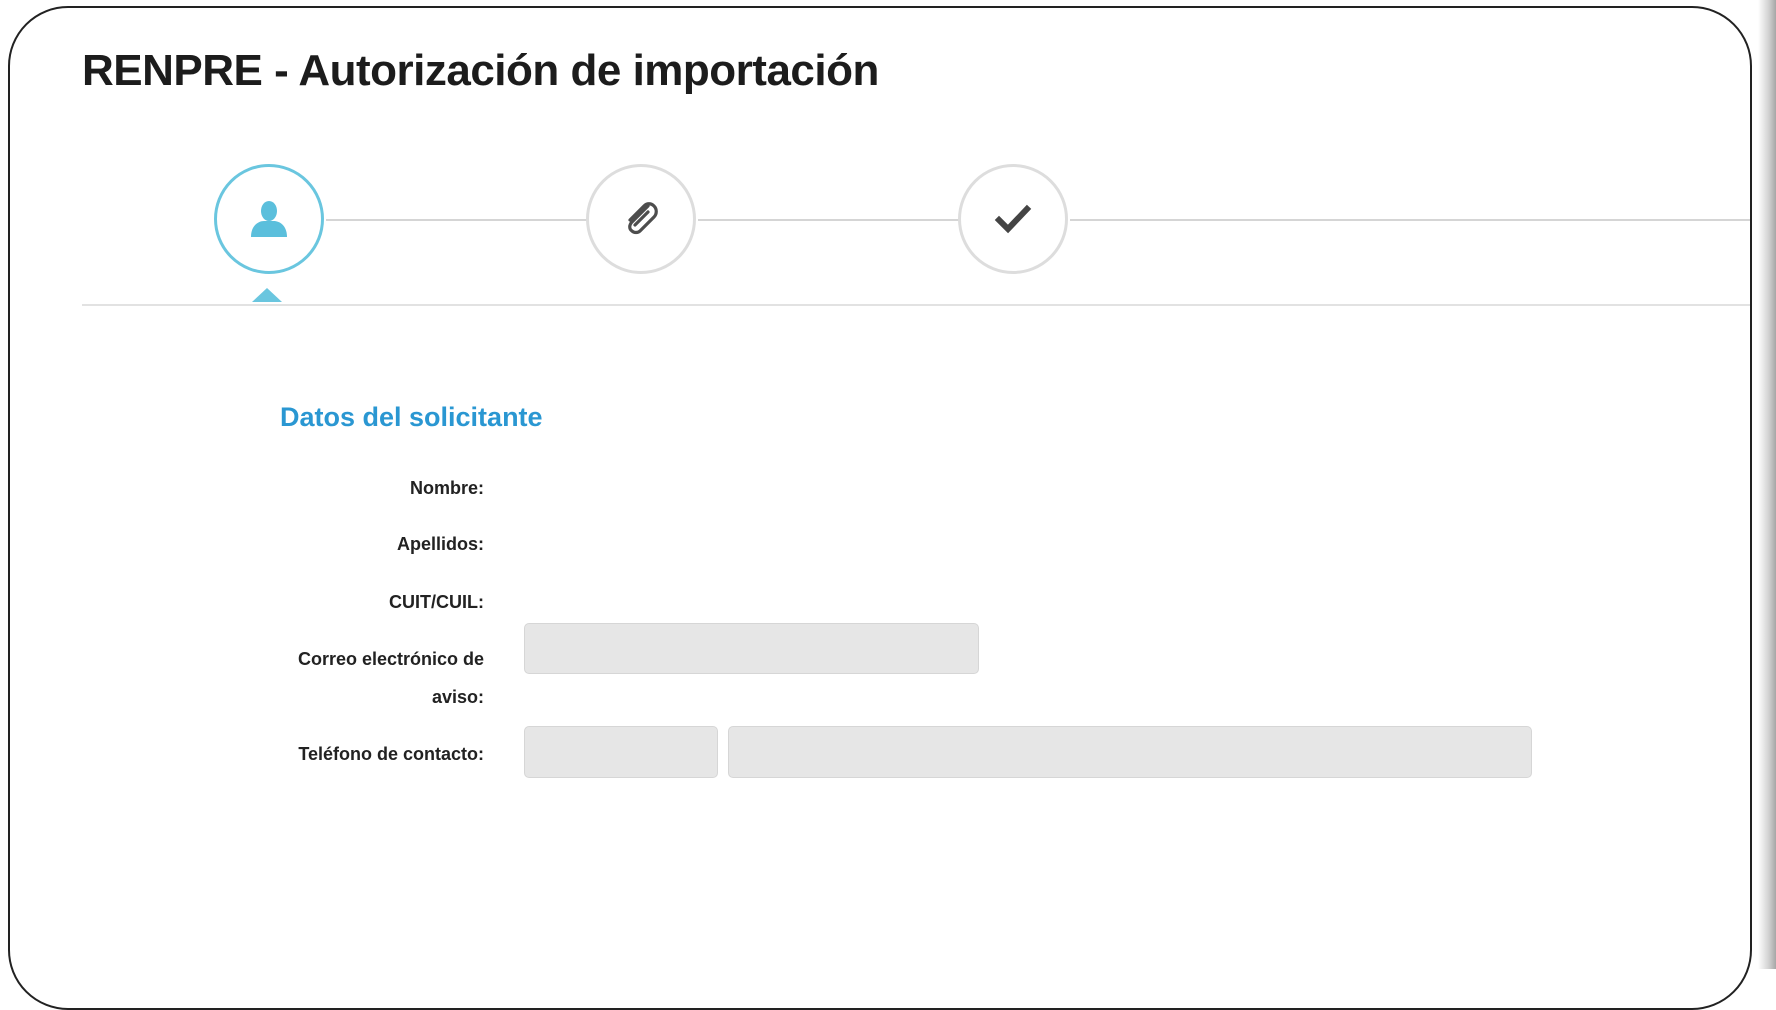  What do you see at coordinates (267, 295) in the screenshot?
I see `active-step-pointer` at bounding box center [267, 295].